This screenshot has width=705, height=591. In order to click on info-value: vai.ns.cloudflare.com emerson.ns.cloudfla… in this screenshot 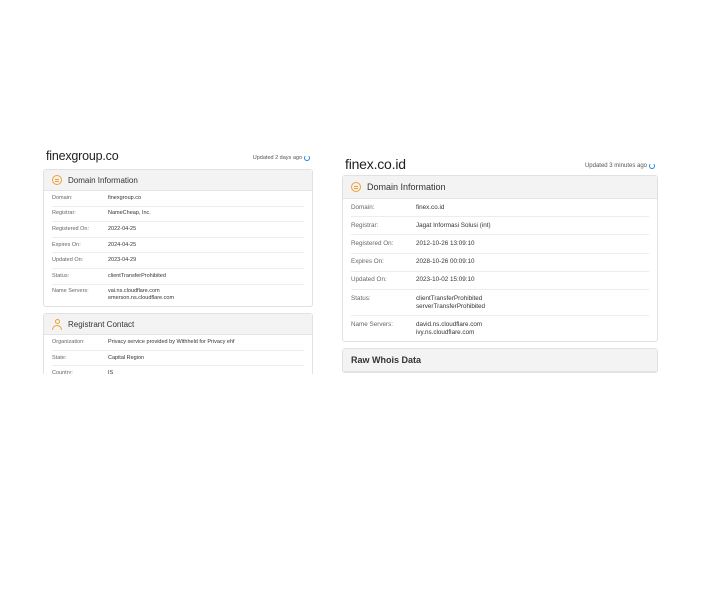, I will do `click(141, 295)`.